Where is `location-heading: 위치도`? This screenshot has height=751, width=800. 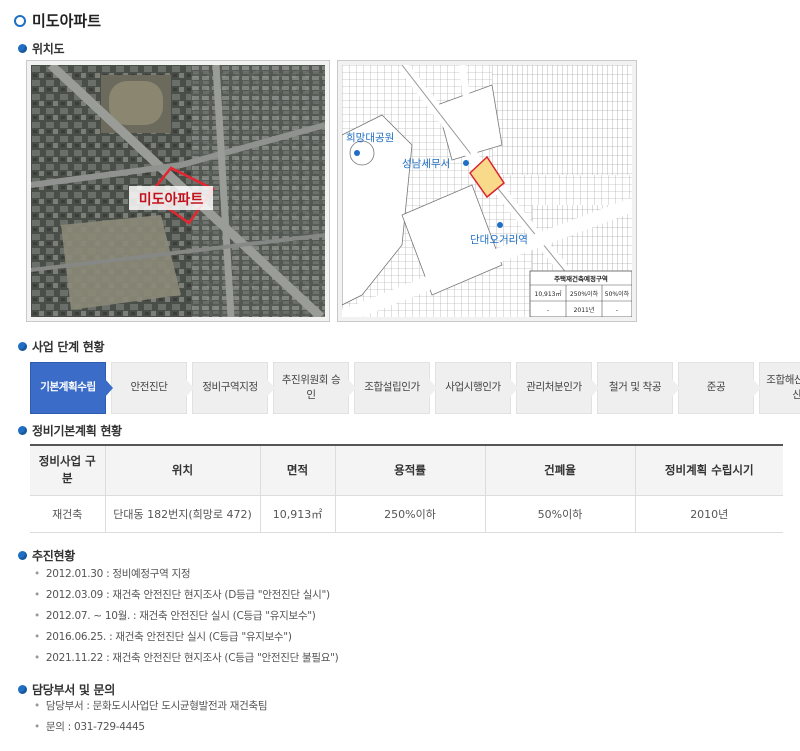 location-heading: 위치도 is located at coordinates (41, 48).